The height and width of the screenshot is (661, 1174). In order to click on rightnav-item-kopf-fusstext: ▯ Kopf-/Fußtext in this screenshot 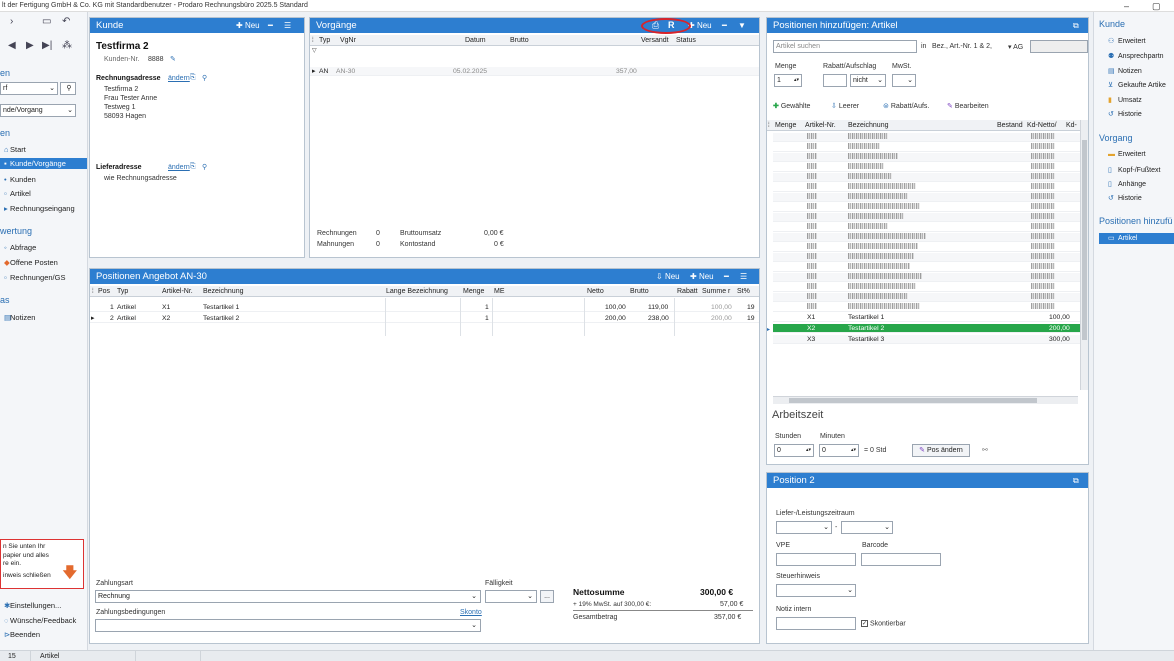, I will do `click(1134, 170)`.